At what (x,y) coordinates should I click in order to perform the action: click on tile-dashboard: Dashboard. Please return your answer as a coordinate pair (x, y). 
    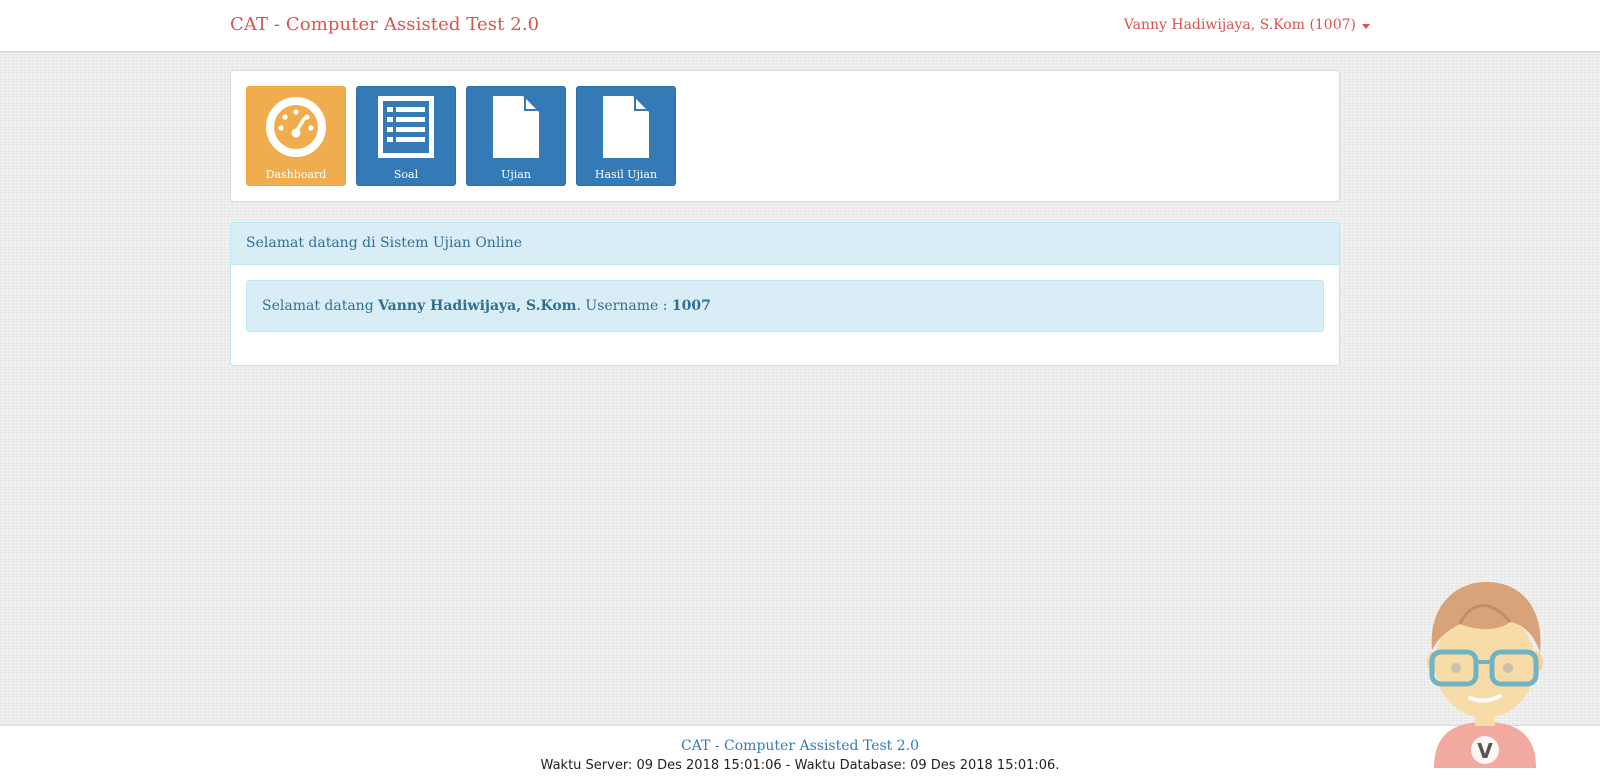
    Looking at the image, I should click on (296, 136).